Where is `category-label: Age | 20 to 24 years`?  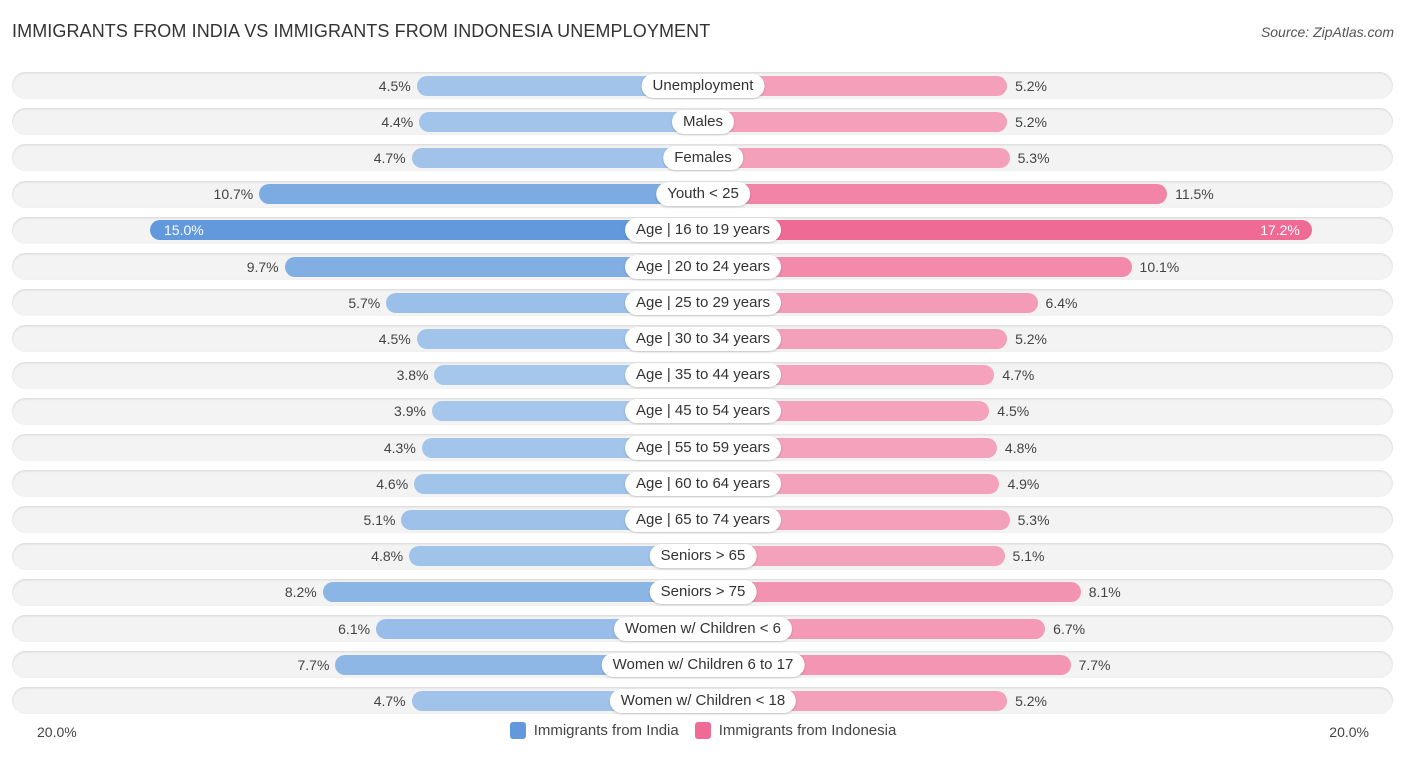
category-label: Age | 20 to 24 years is located at coordinates (703, 266).